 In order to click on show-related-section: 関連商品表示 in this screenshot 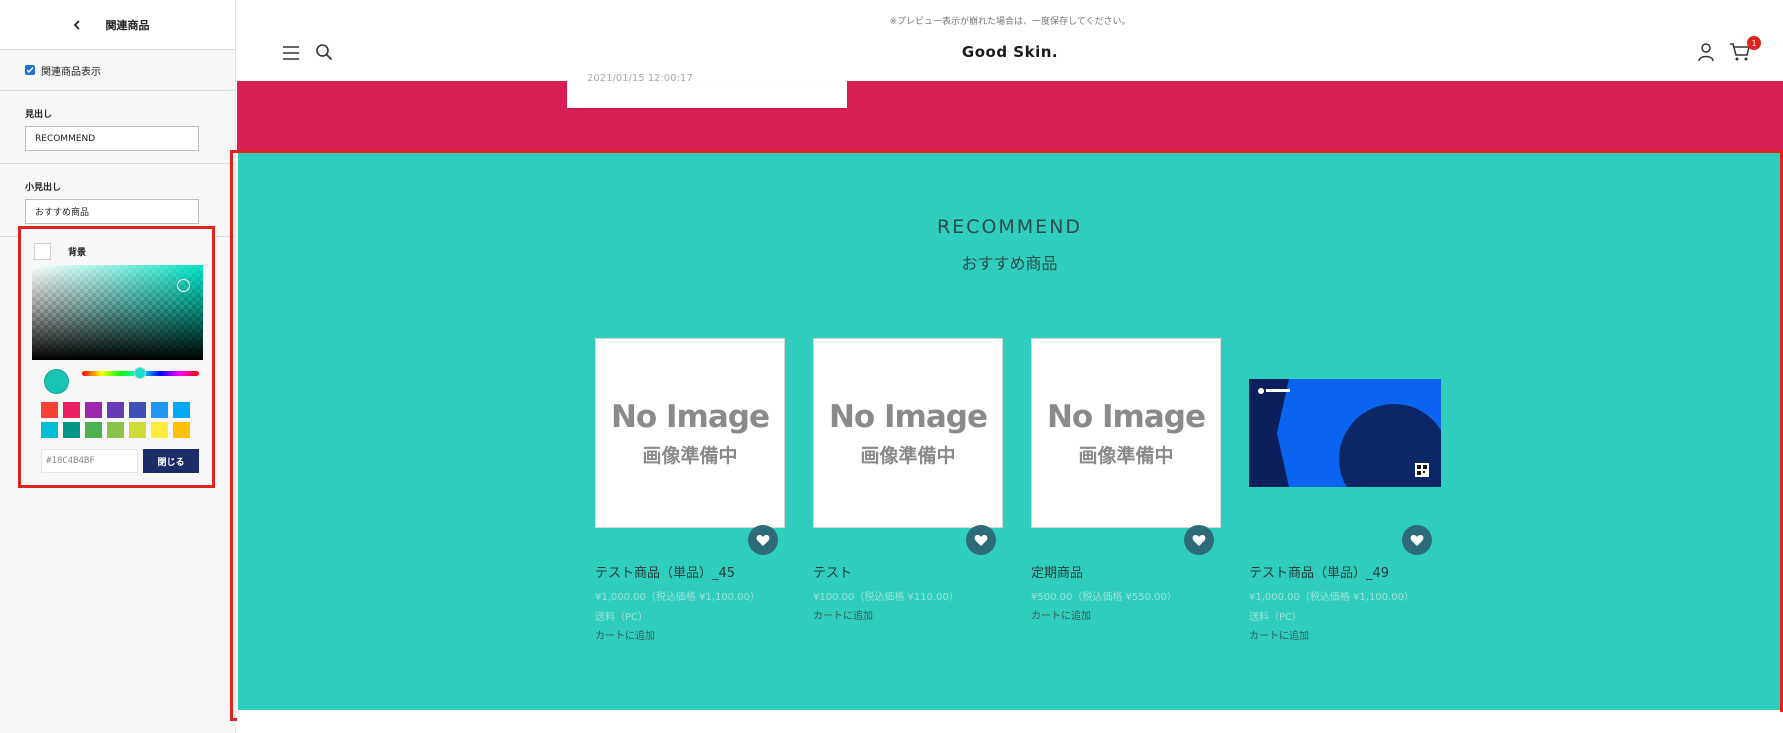, I will do `click(117, 70)`.